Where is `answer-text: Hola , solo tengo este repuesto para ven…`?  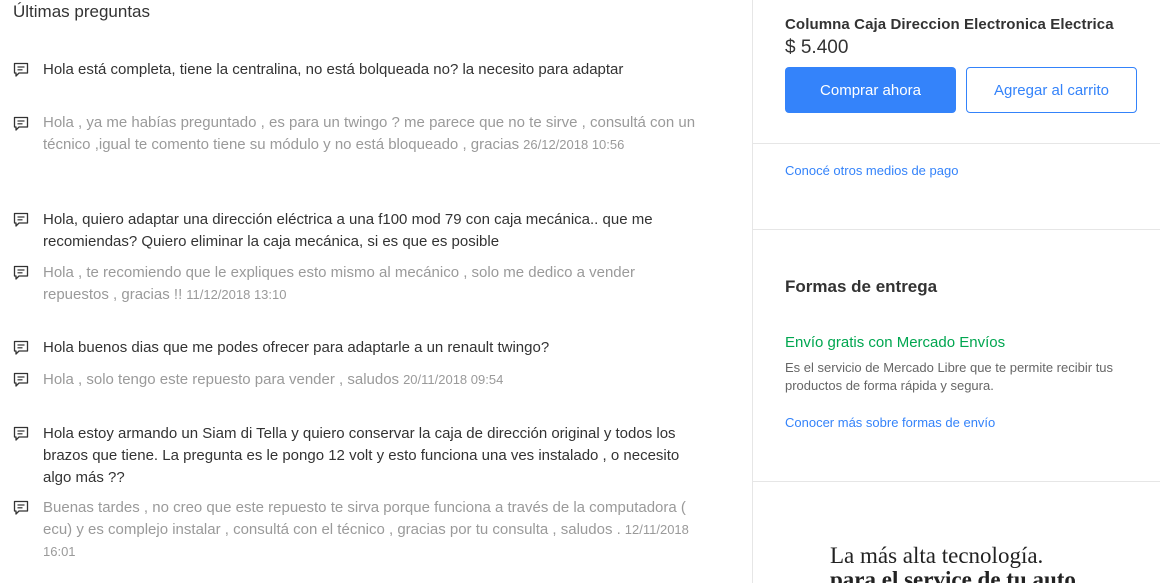
answer-text: Hola , solo tengo este repuesto para ven… is located at coordinates (221, 379).